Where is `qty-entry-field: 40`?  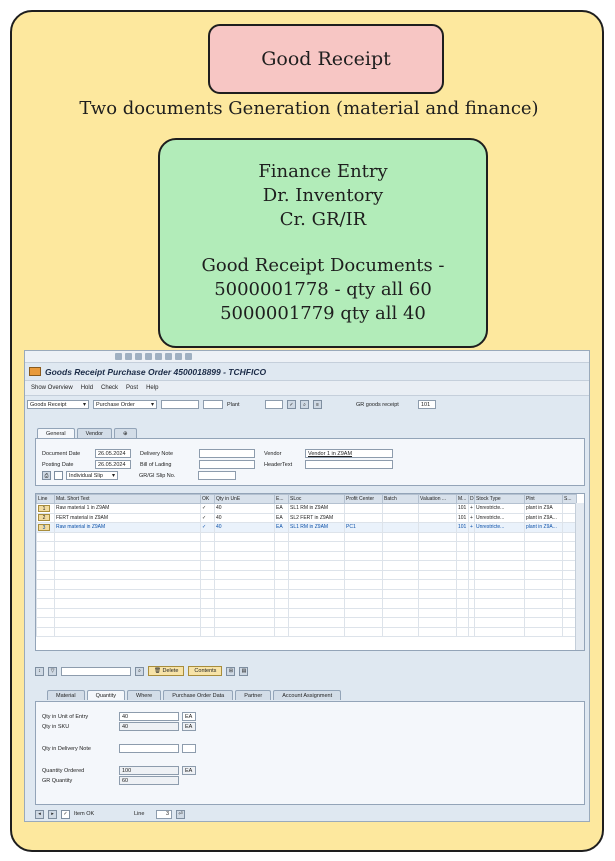 qty-entry-field: 40 is located at coordinates (149, 716).